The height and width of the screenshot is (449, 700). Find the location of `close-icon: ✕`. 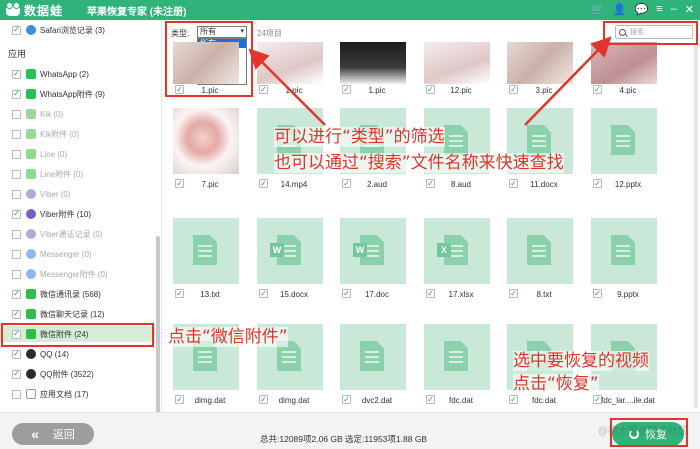

close-icon: ✕ is located at coordinates (689, 9).